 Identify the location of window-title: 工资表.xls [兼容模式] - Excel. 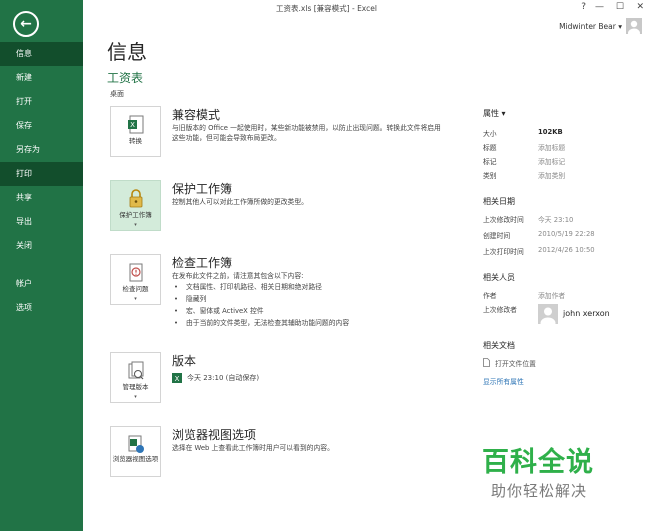
(326, 8).